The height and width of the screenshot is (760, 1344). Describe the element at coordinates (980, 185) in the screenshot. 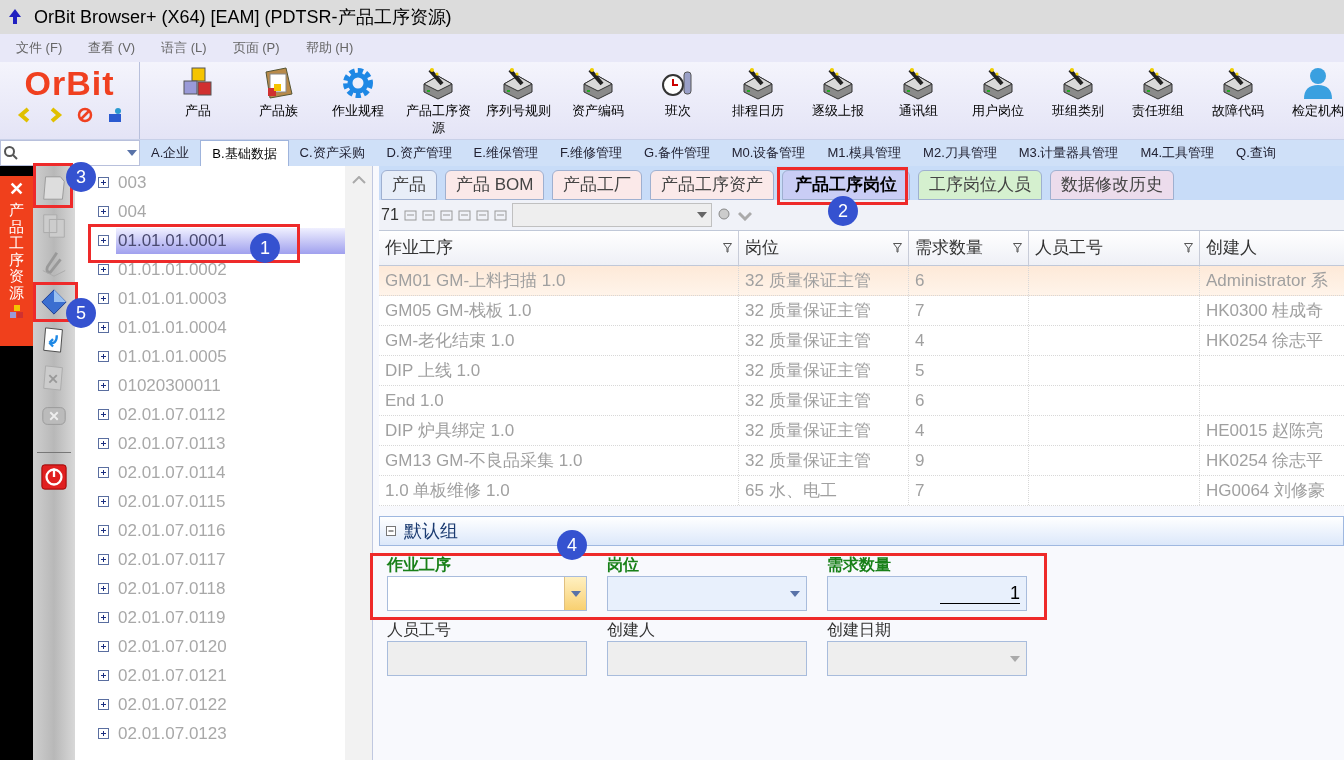

I see `tab: 工序岗位人员` at that location.